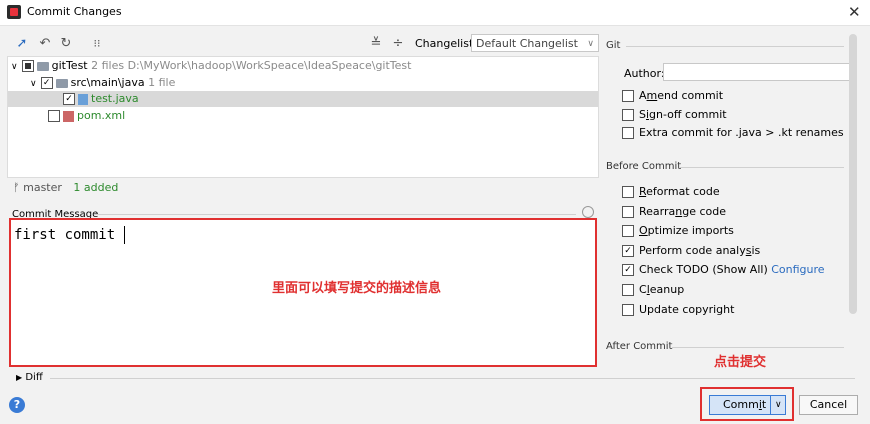 This screenshot has height=424, width=870. What do you see at coordinates (46, 83) in the screenshot?
I see `folder-checkbox: ✓` at bounding box center [46, 83].